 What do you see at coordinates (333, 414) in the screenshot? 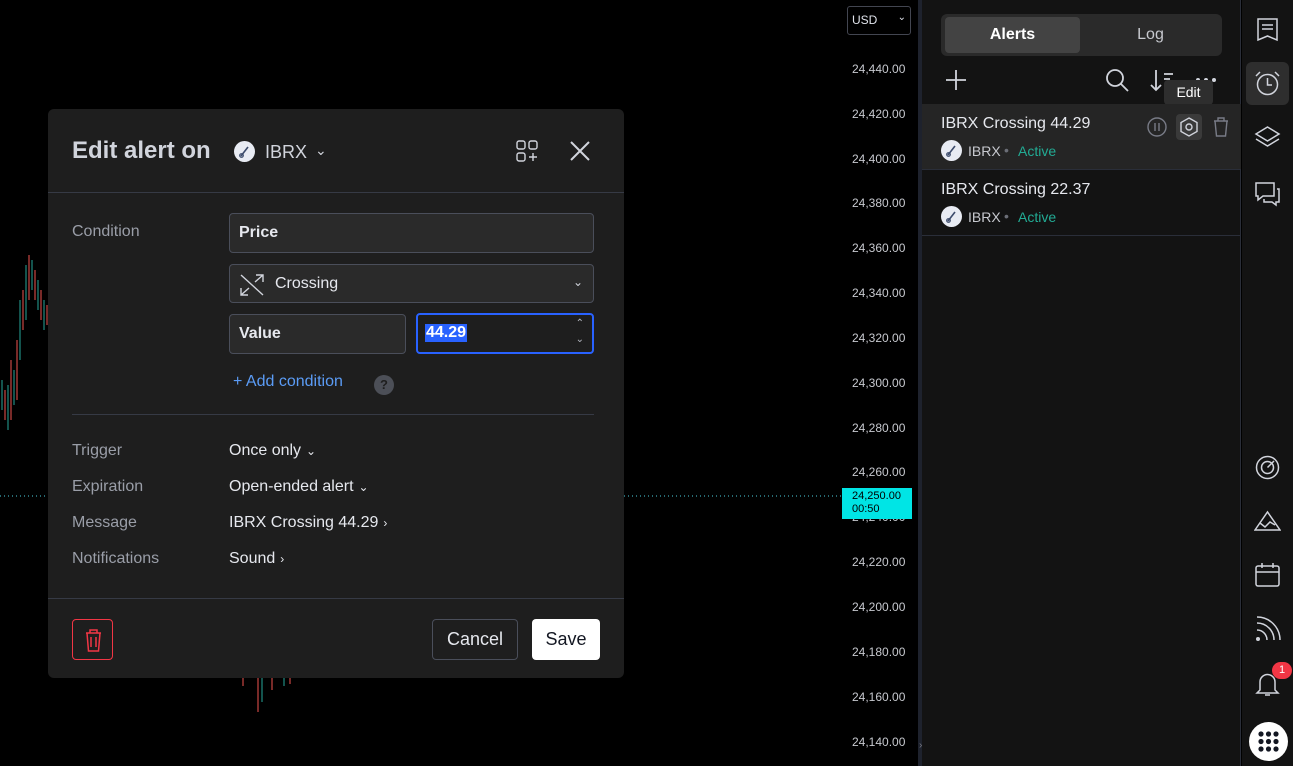
I see `divider` at bounding box center [333, 414].